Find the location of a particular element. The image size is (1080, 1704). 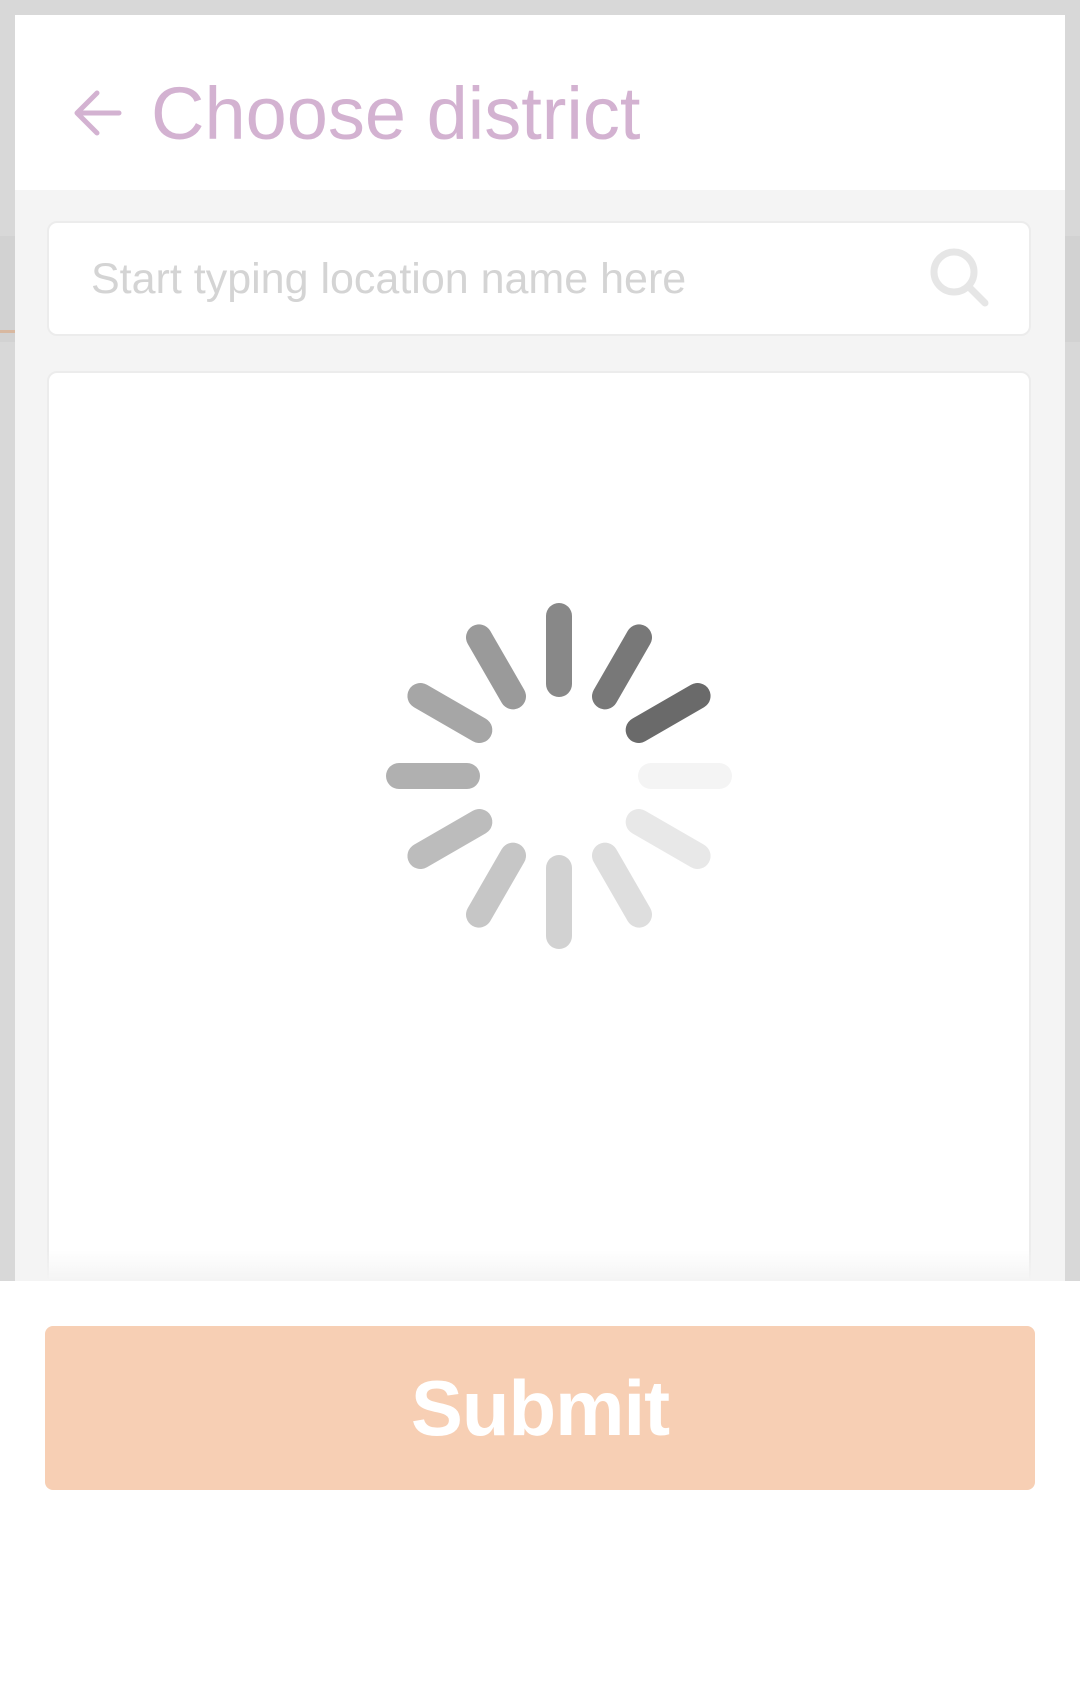

arrow-left-icon is located at coordinates (98, 113).